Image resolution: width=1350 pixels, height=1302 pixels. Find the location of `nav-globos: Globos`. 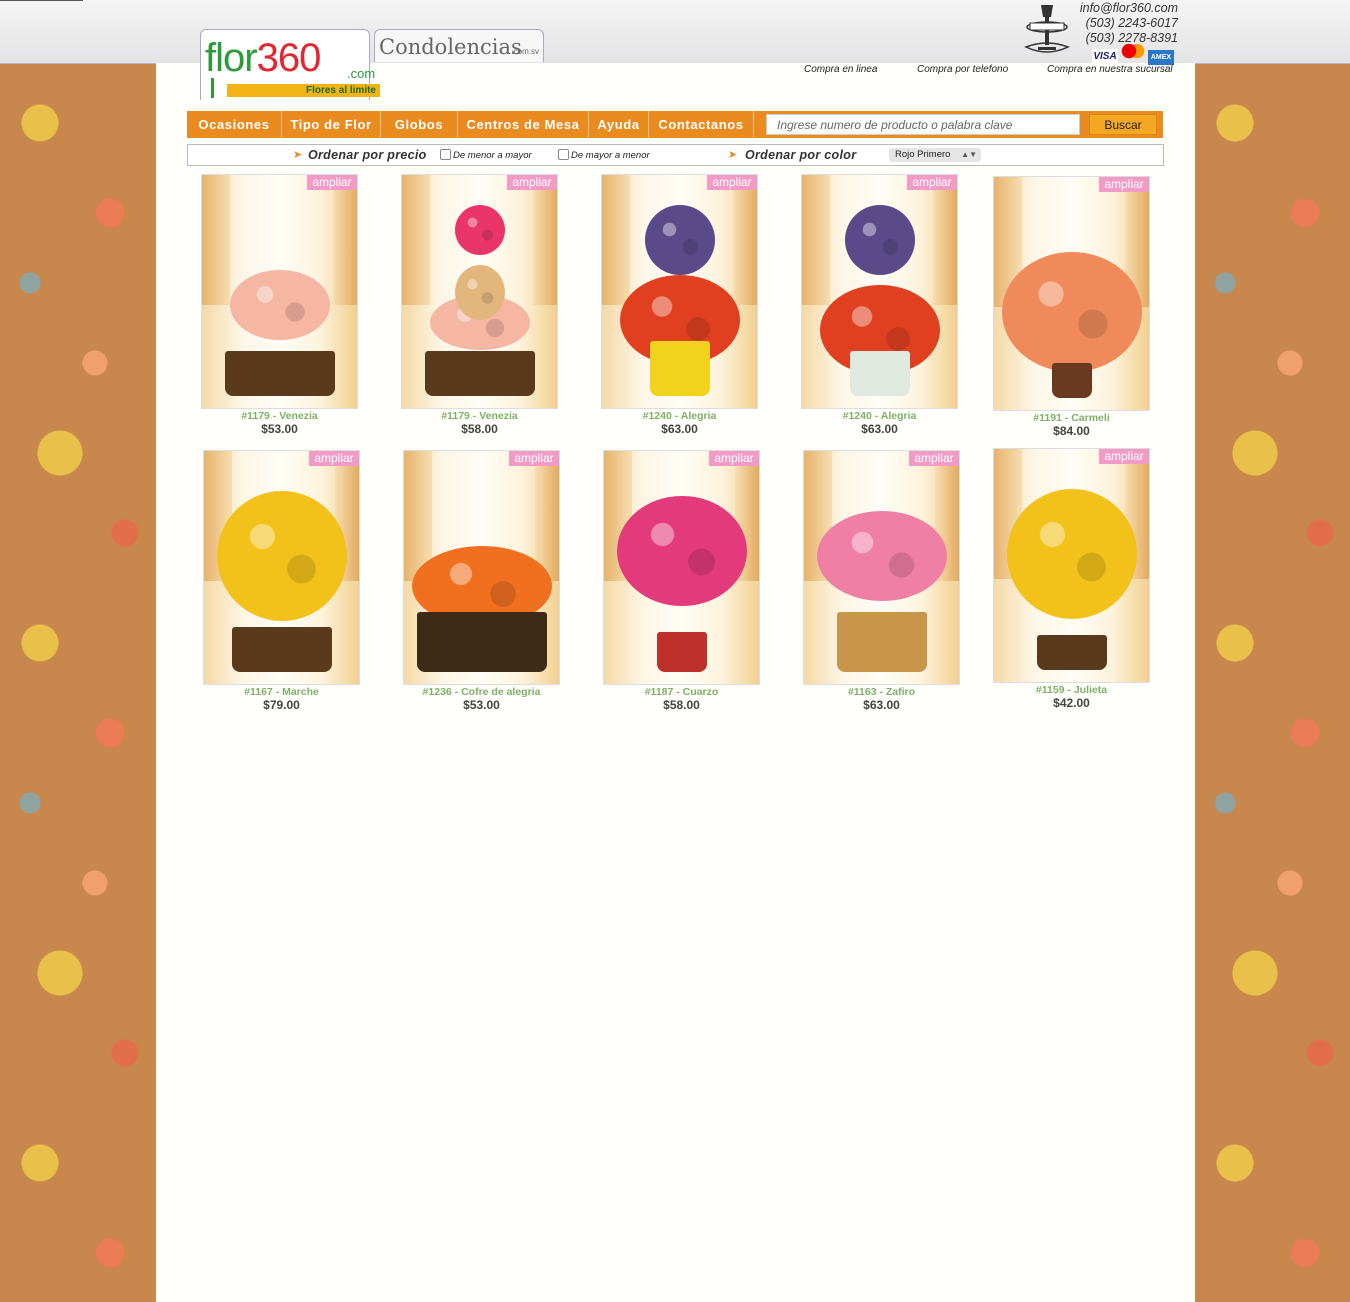

nav-globos: Globos is located at coordinates (419, 124).